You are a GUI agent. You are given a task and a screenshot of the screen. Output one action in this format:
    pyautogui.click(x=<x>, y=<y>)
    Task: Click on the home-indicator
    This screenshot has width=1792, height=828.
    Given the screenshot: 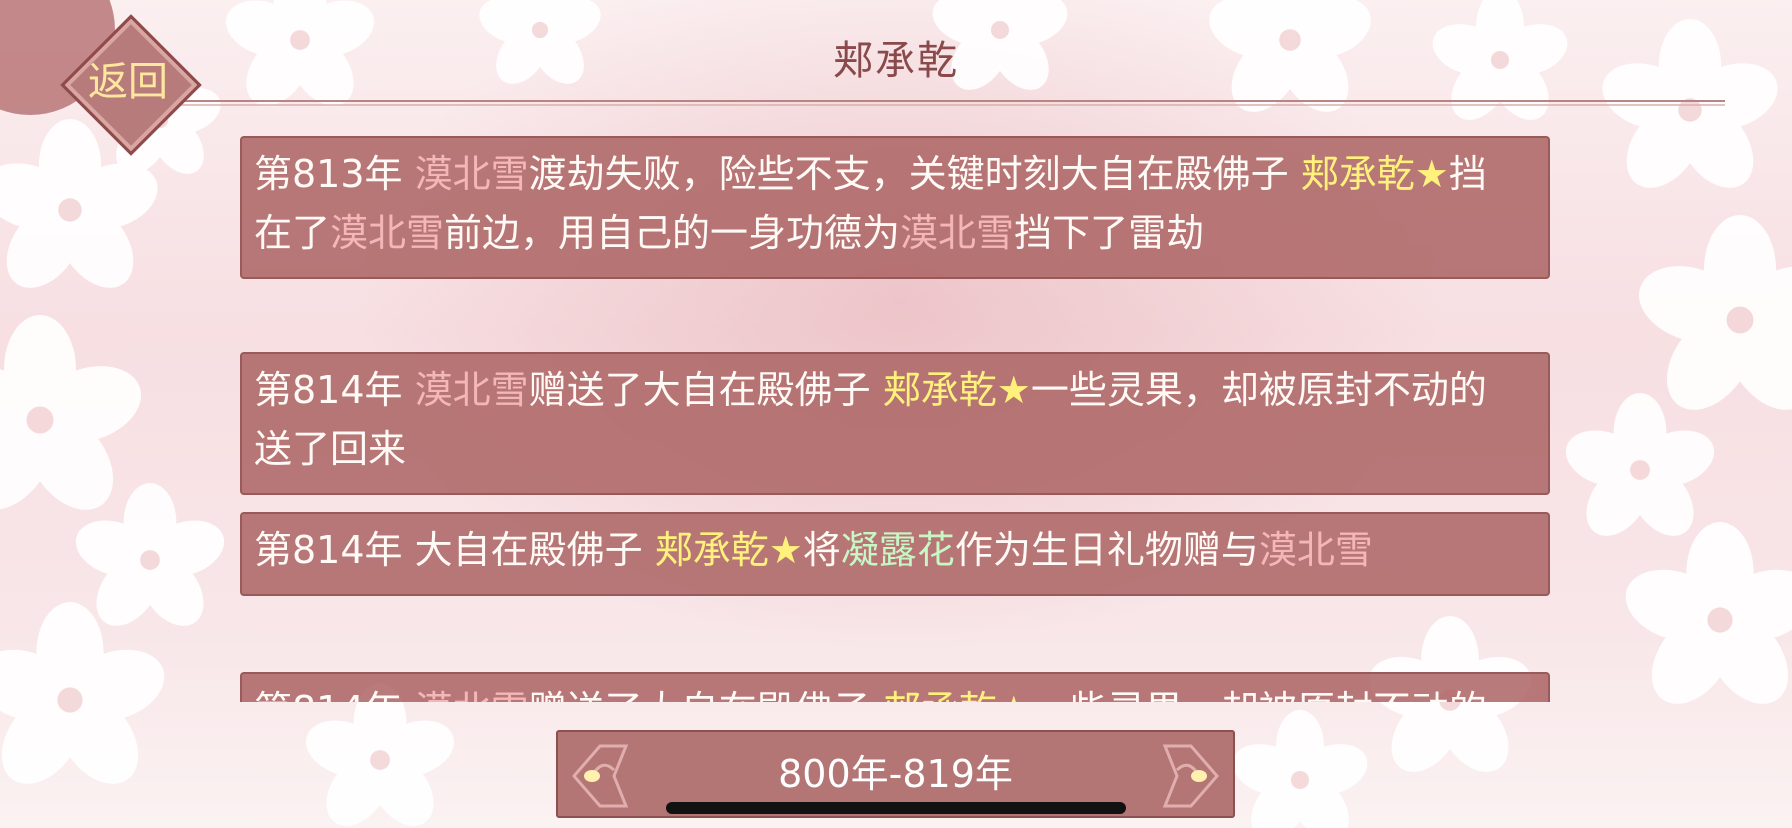 What is the action you would take?
    pyautogui.click(x=896, y=808)
    